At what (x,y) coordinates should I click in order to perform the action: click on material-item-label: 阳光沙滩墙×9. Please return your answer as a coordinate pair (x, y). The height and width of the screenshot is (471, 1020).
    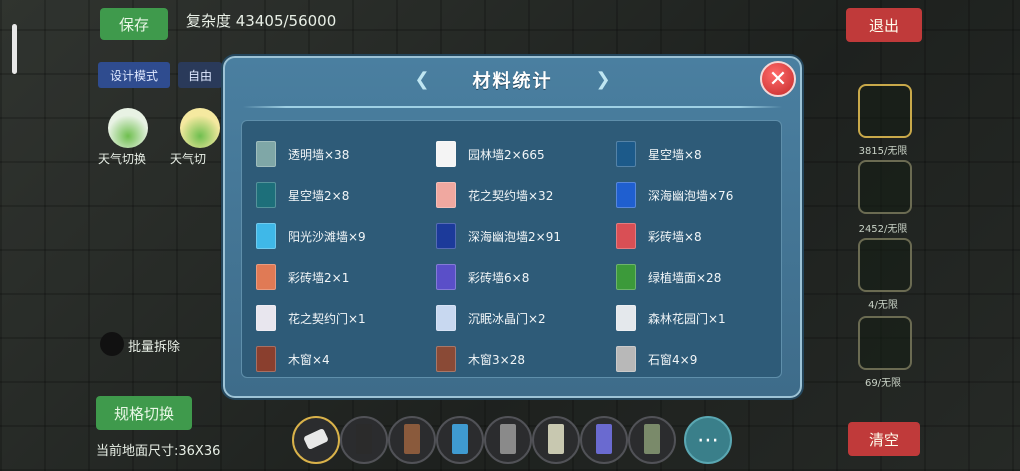
    Looking at the image, I should click on (327, 236).